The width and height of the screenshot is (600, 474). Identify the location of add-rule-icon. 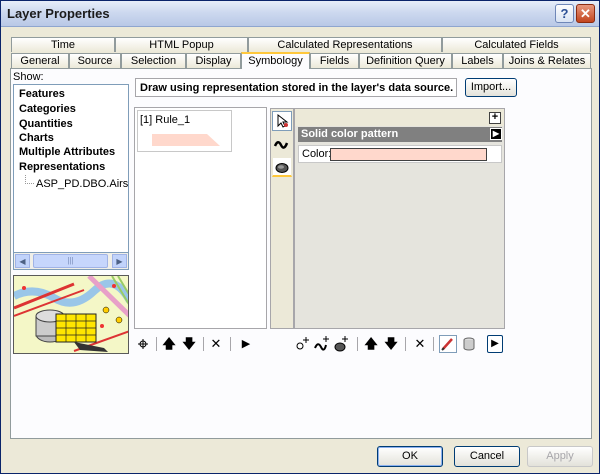
(143, 344).